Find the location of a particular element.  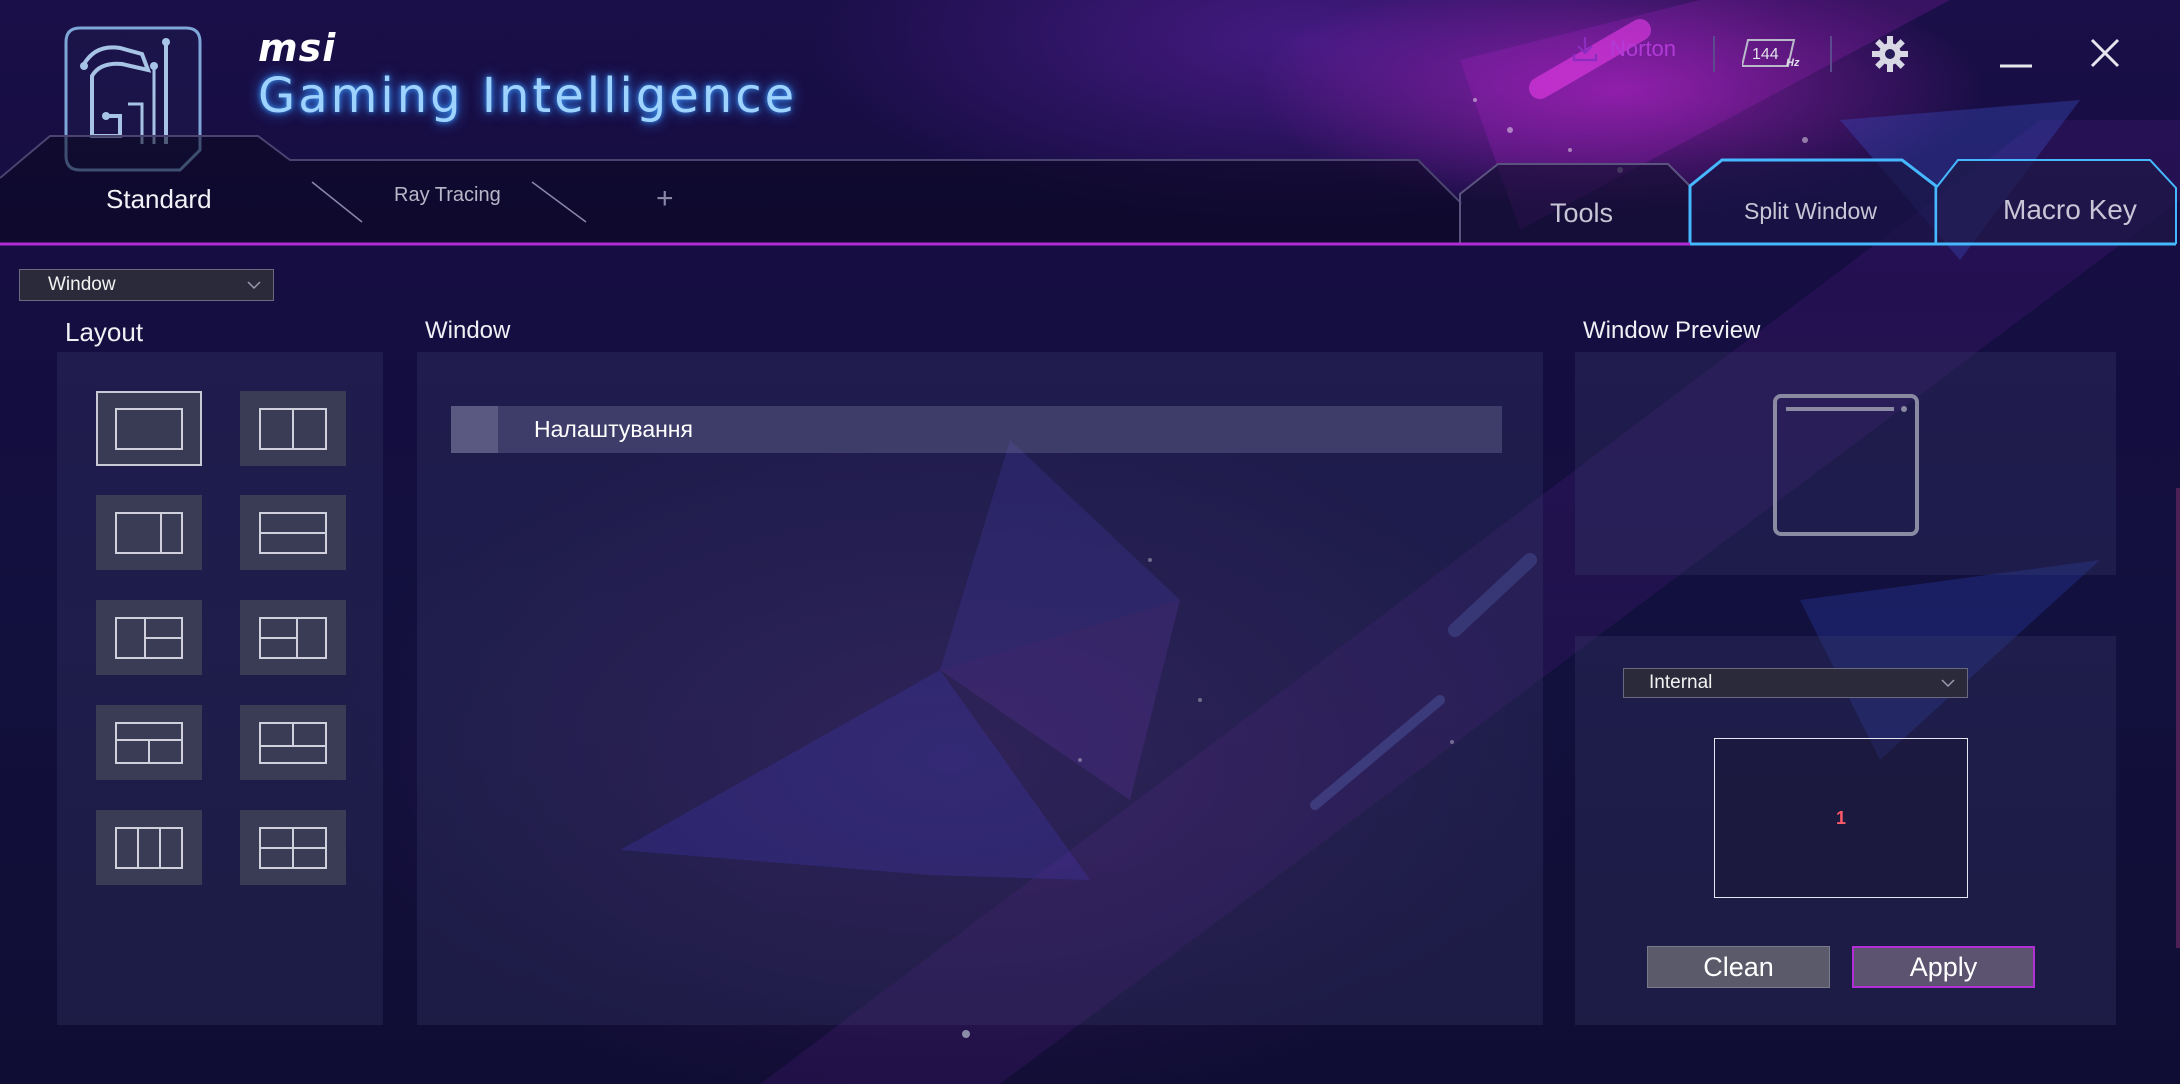

layout-single-button is located at coordinates (149, 428).